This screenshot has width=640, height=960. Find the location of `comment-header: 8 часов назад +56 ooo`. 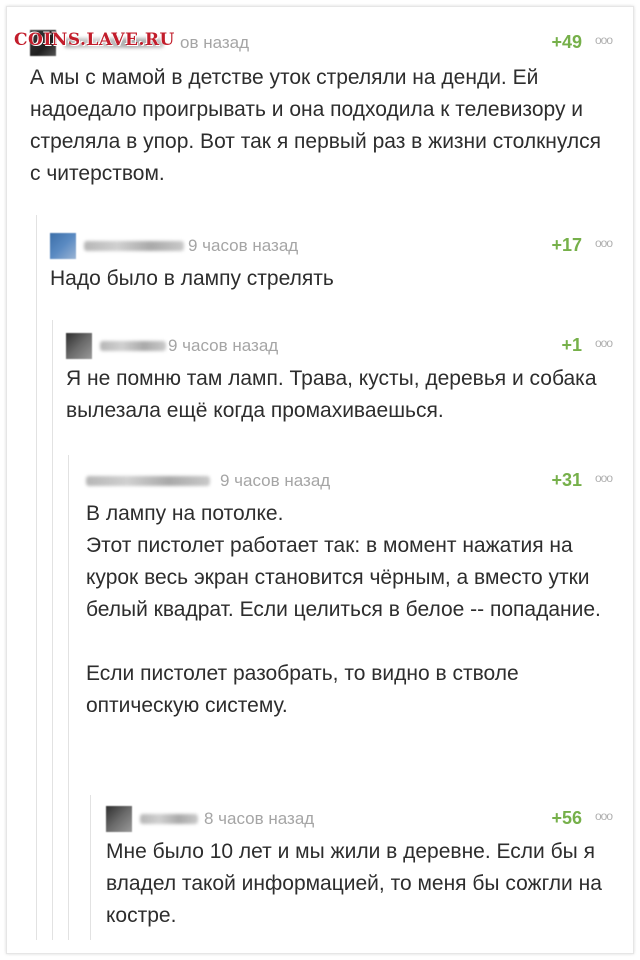

comment-header: 8 часов назад +56 ooo is located at coordinates (359, 819).